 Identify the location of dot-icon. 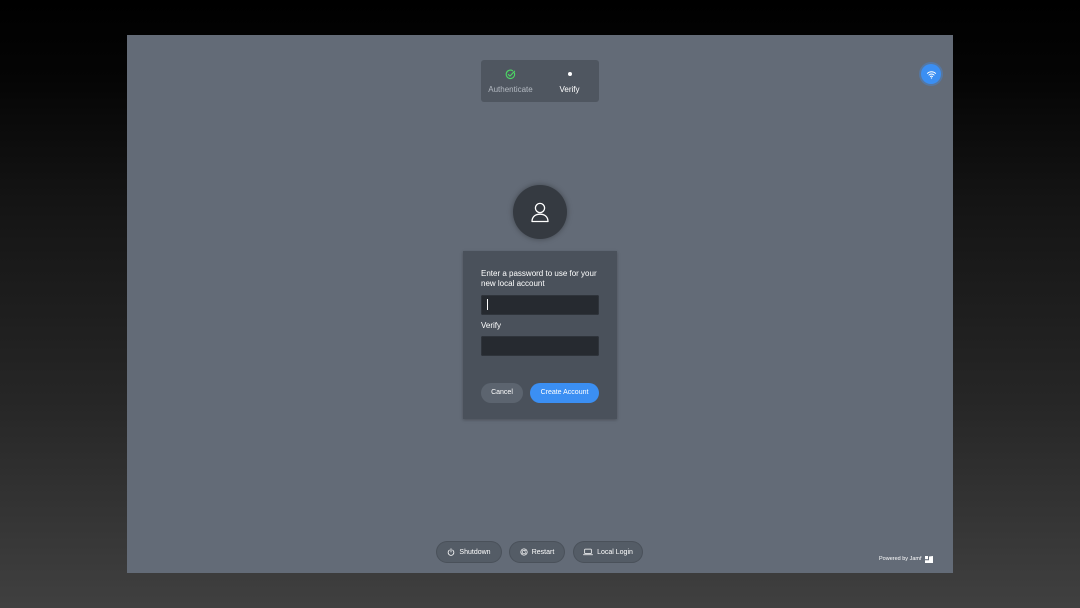
(569, 74).